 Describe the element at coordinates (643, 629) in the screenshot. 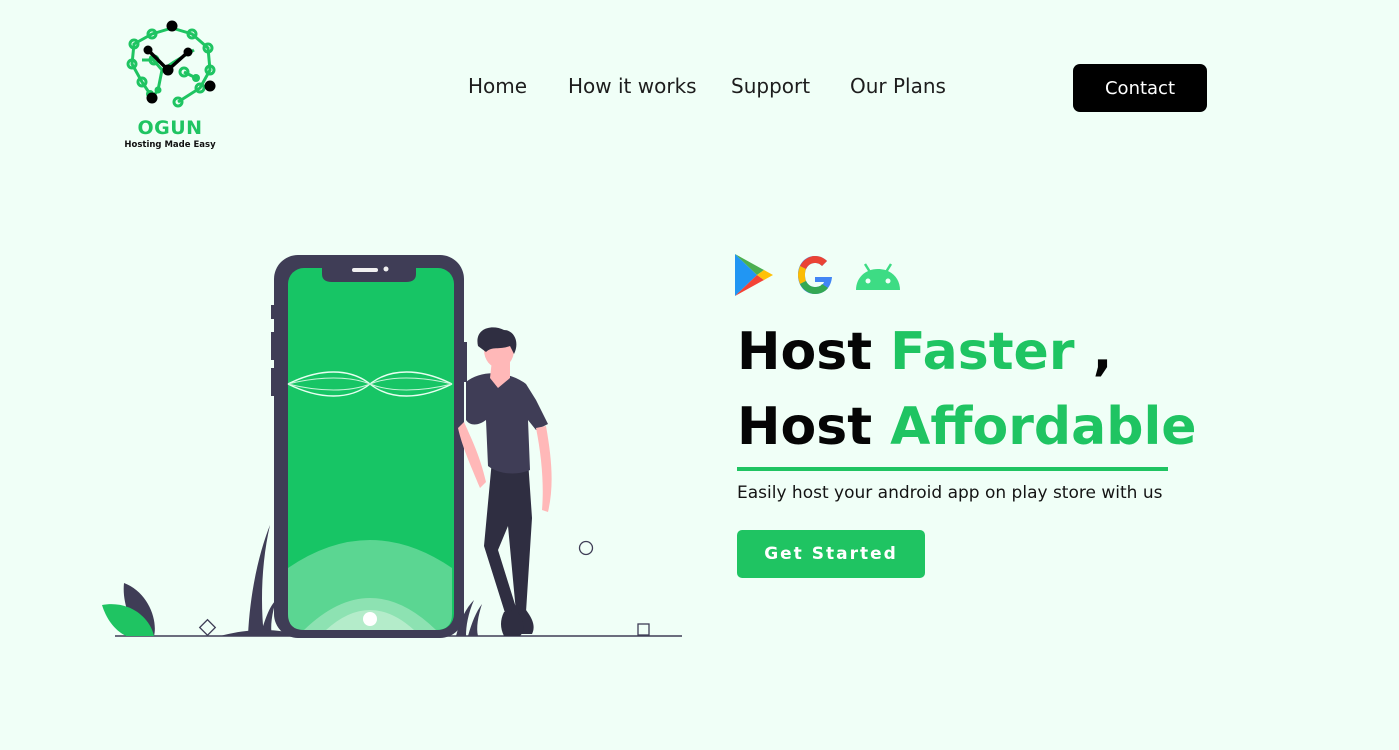

I see `square-shape` at that location.